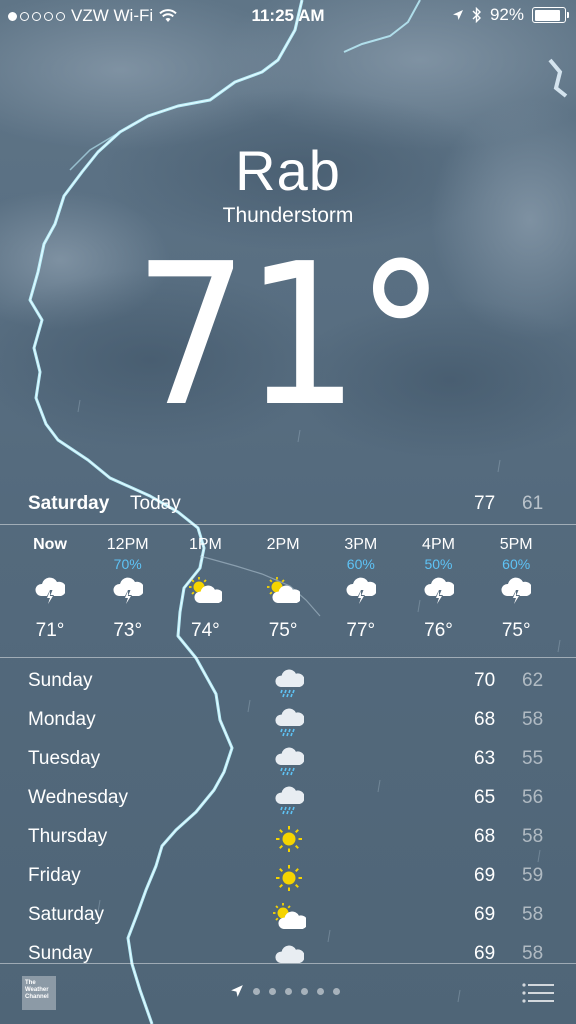 The height and width of the screenshot is (1024, 576). Describe the element at coordinates (533, 758) in the screenshot. I see `day-low: 55` at that location.